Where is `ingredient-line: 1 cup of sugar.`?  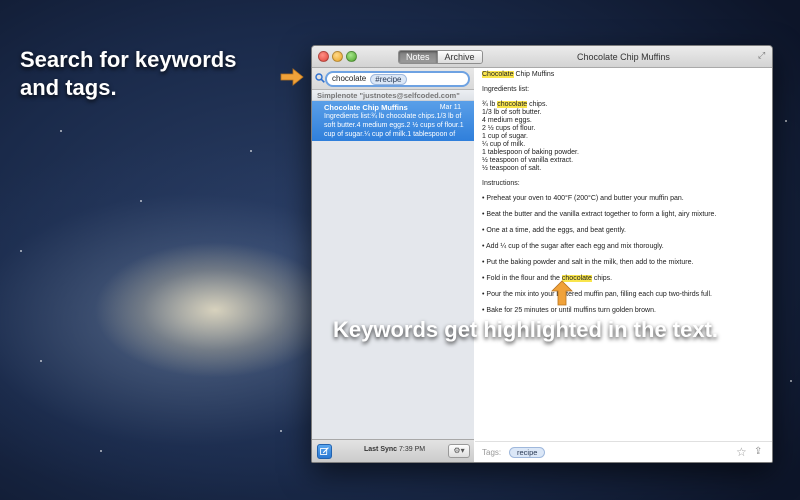
ingredient-line: 1 cup of sugar. is located at coordinates (505, 136).